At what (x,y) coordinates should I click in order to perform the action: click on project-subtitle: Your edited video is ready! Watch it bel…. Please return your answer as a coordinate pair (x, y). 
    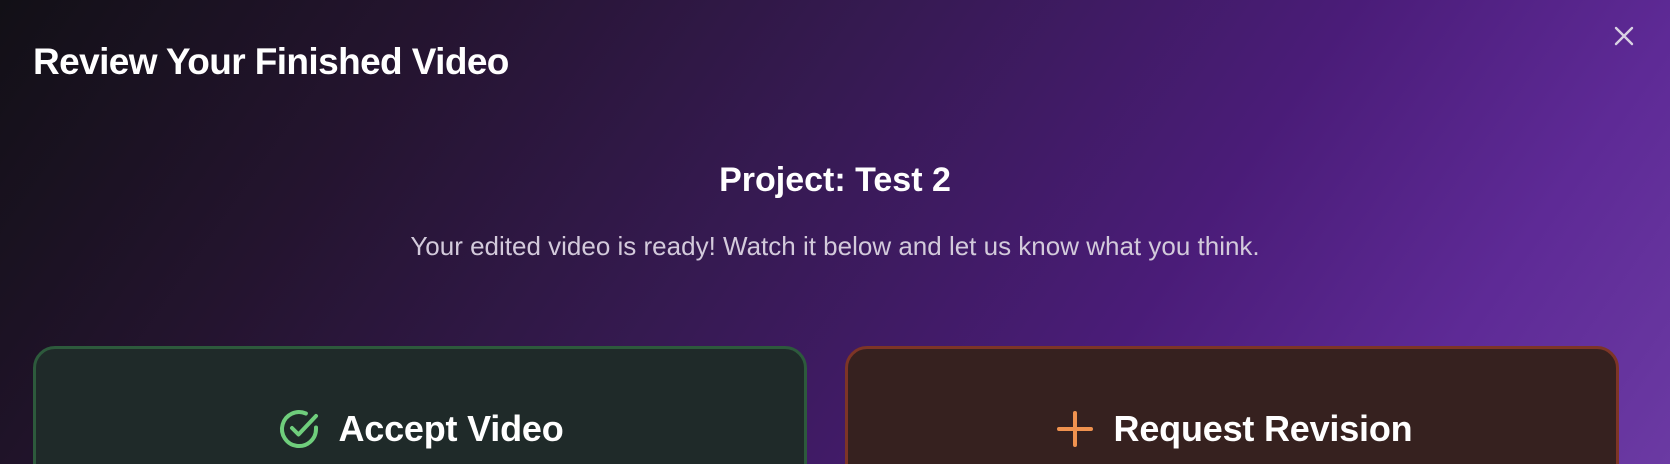
    Looking at the image, I should click on (835, 246).